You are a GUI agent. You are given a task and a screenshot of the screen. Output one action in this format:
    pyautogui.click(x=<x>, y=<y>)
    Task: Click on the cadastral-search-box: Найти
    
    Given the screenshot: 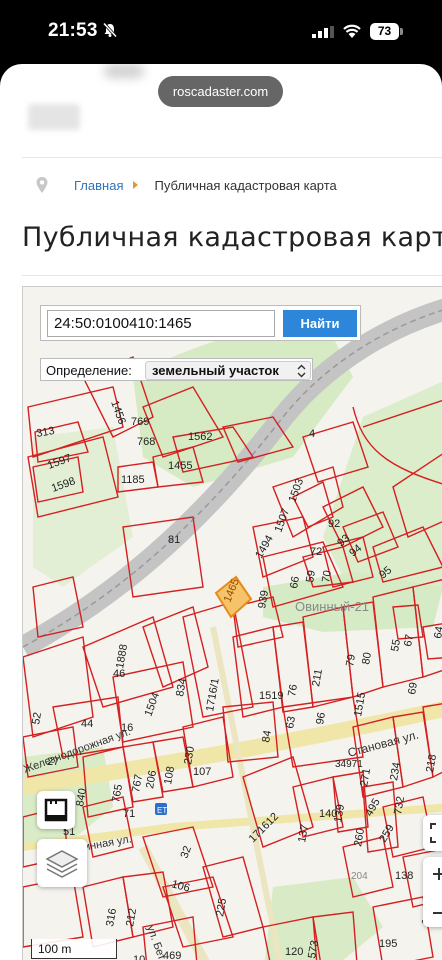 What is the action you would take?
    pyautogui.click(x=200, y=323)
    